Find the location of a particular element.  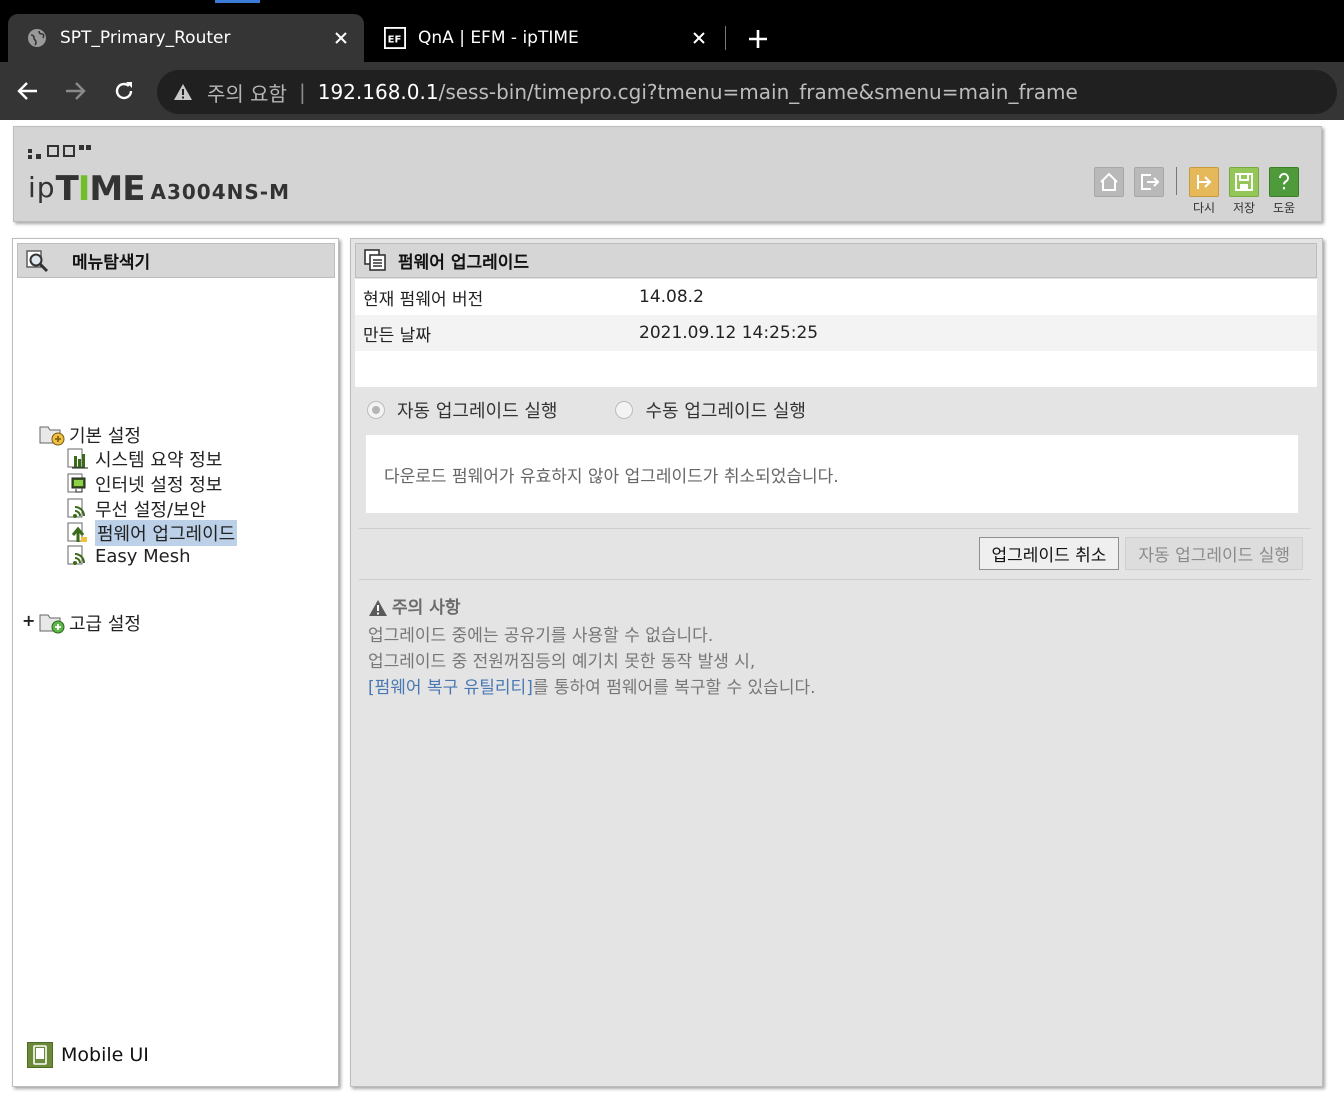

upgrade-mode-group: 자동 업그레이드 실행 수동 업그레이드 실행 is located at coordinates (615, 410).